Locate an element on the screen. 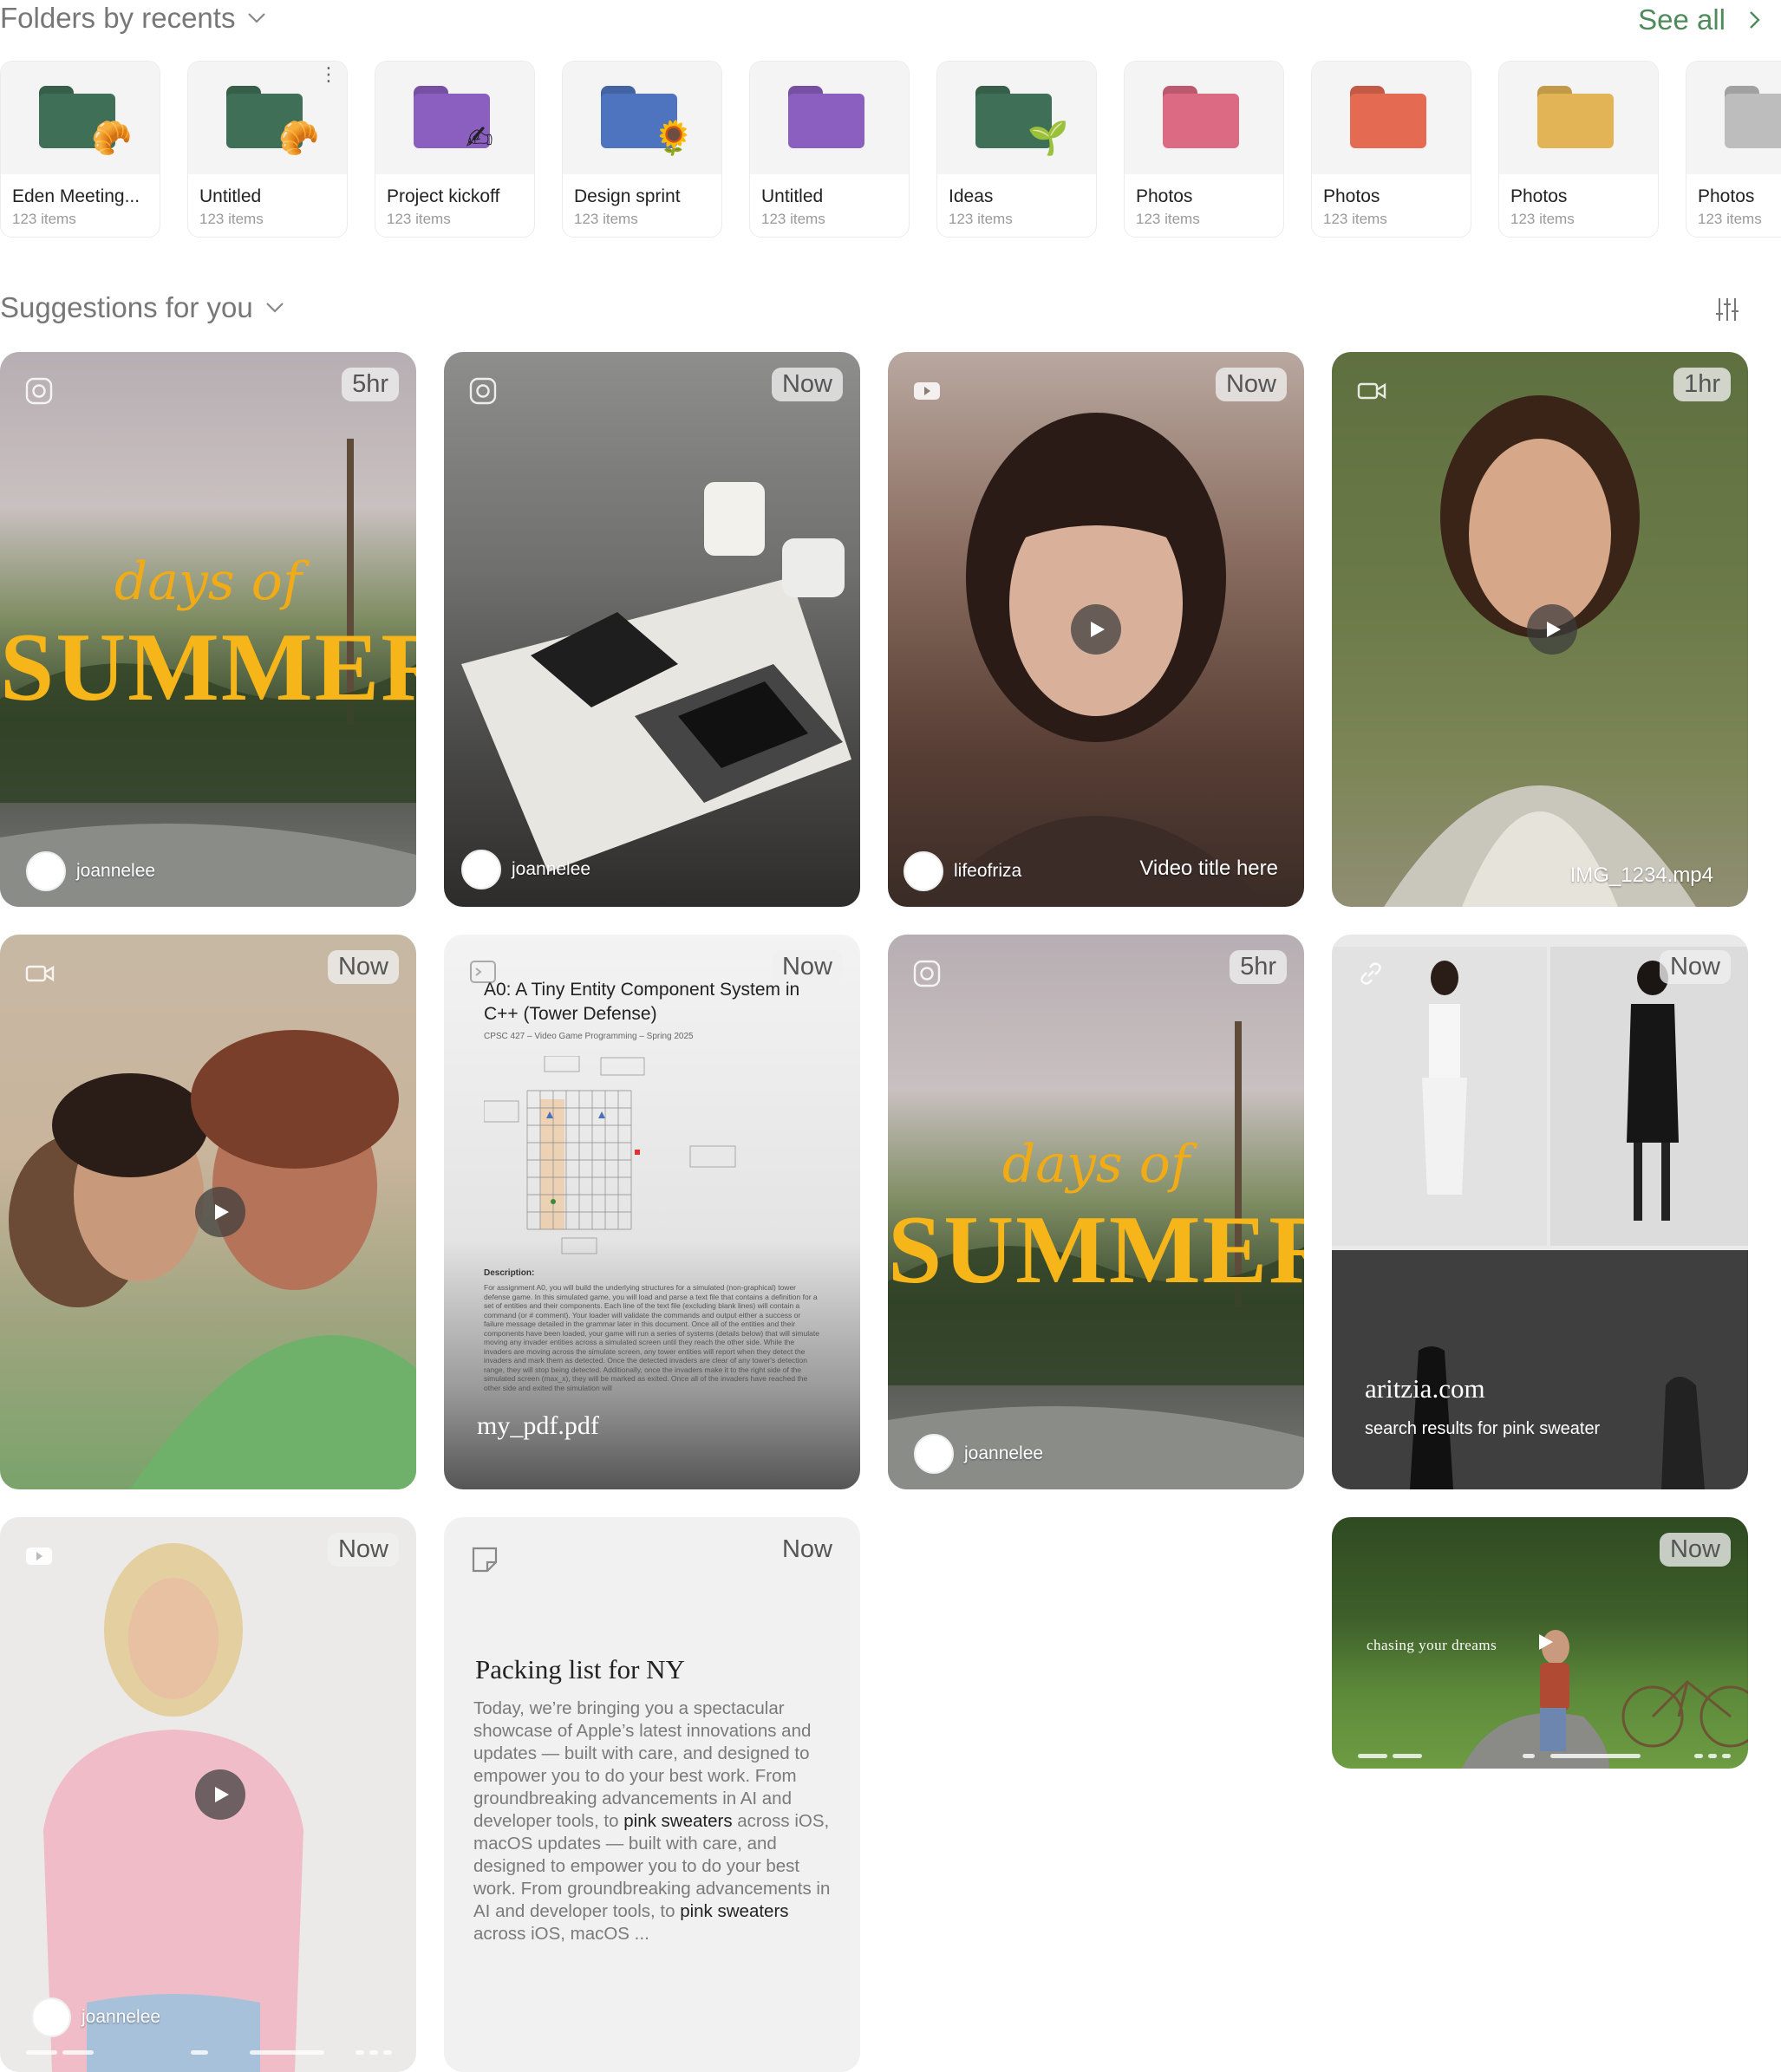  carousel-indicator is located at coordinates (209, 2052).